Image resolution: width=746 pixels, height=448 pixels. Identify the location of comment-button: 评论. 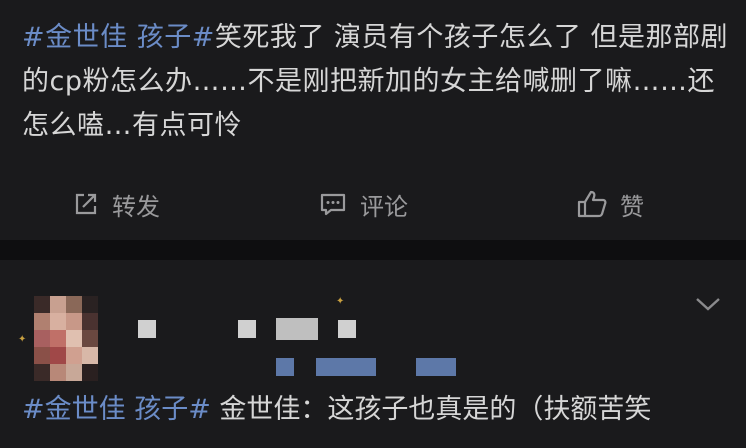
(363, 204).